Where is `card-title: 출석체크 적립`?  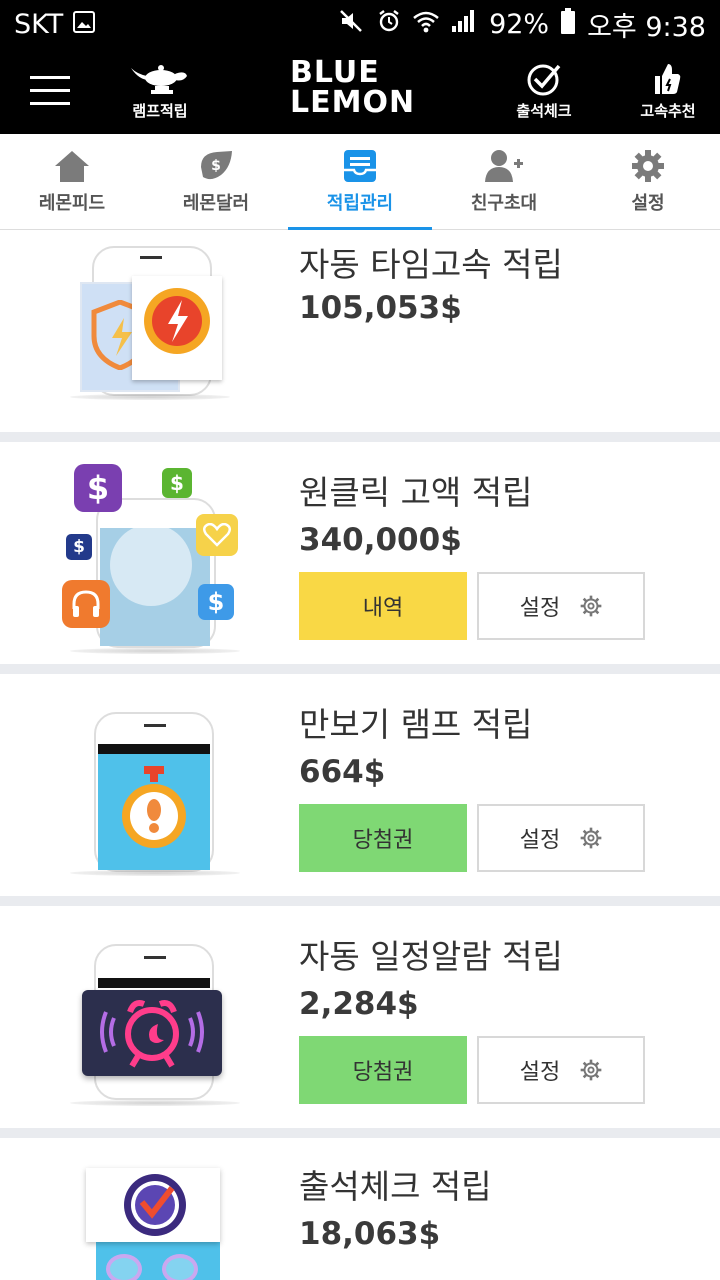
card-title: 출석체크 적립 is located at coordinates (395, 1186).